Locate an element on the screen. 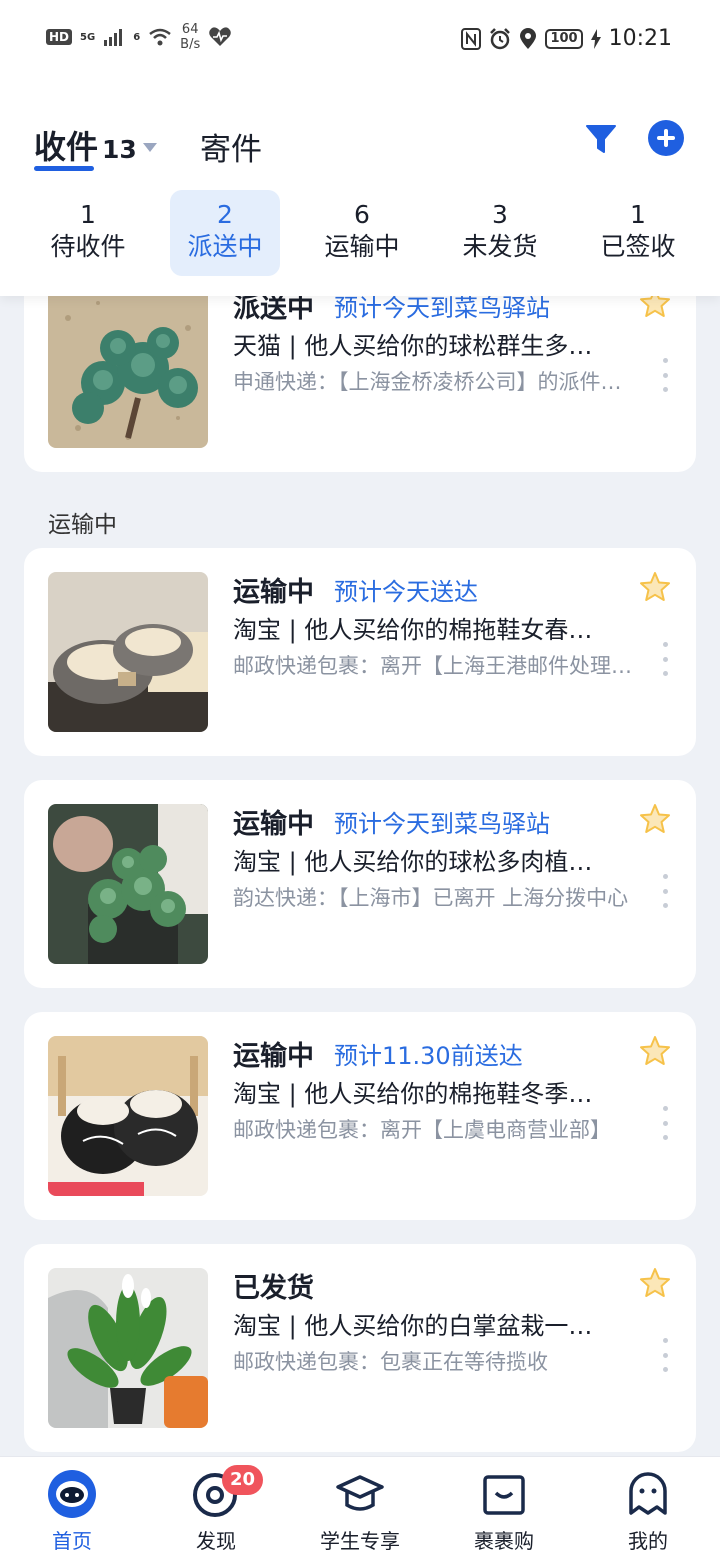 The image size is (720, 1560). status-right: 100 10:21 is located at coordinates (566, 38).